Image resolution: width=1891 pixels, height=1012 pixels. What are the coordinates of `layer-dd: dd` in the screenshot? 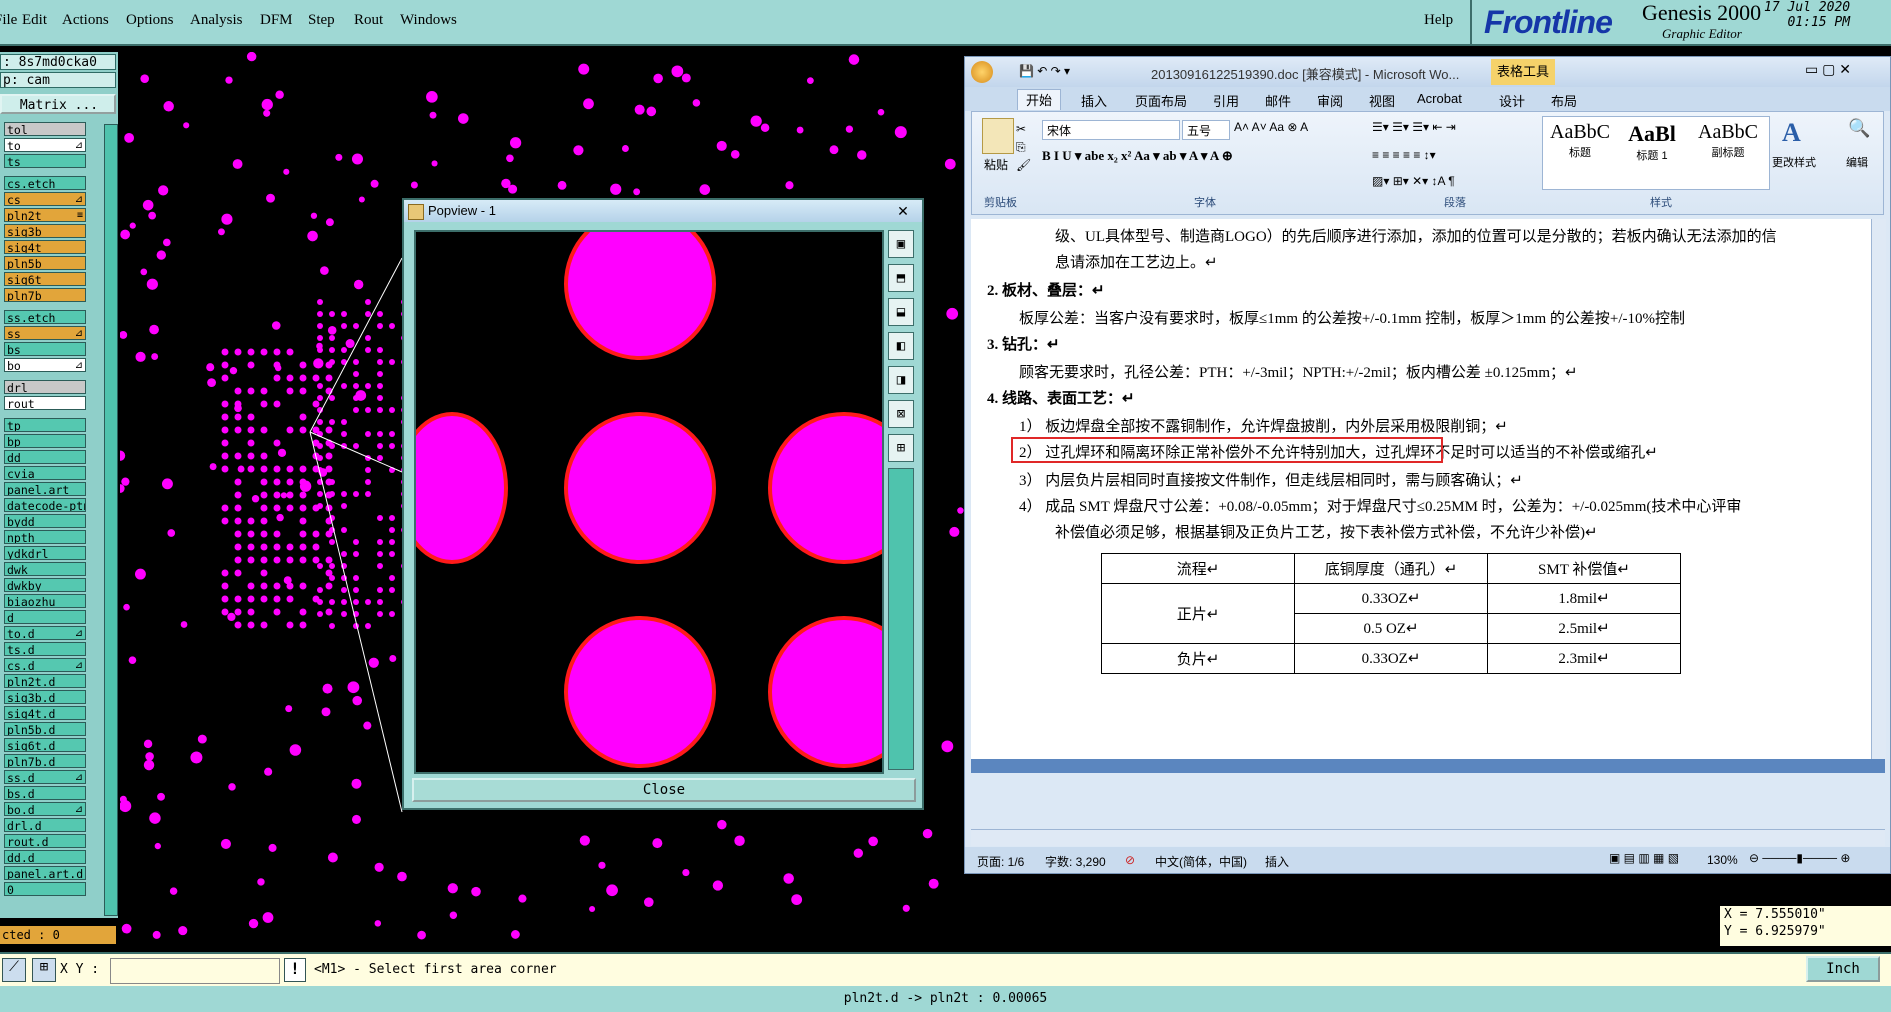 It's located at (45, 457).